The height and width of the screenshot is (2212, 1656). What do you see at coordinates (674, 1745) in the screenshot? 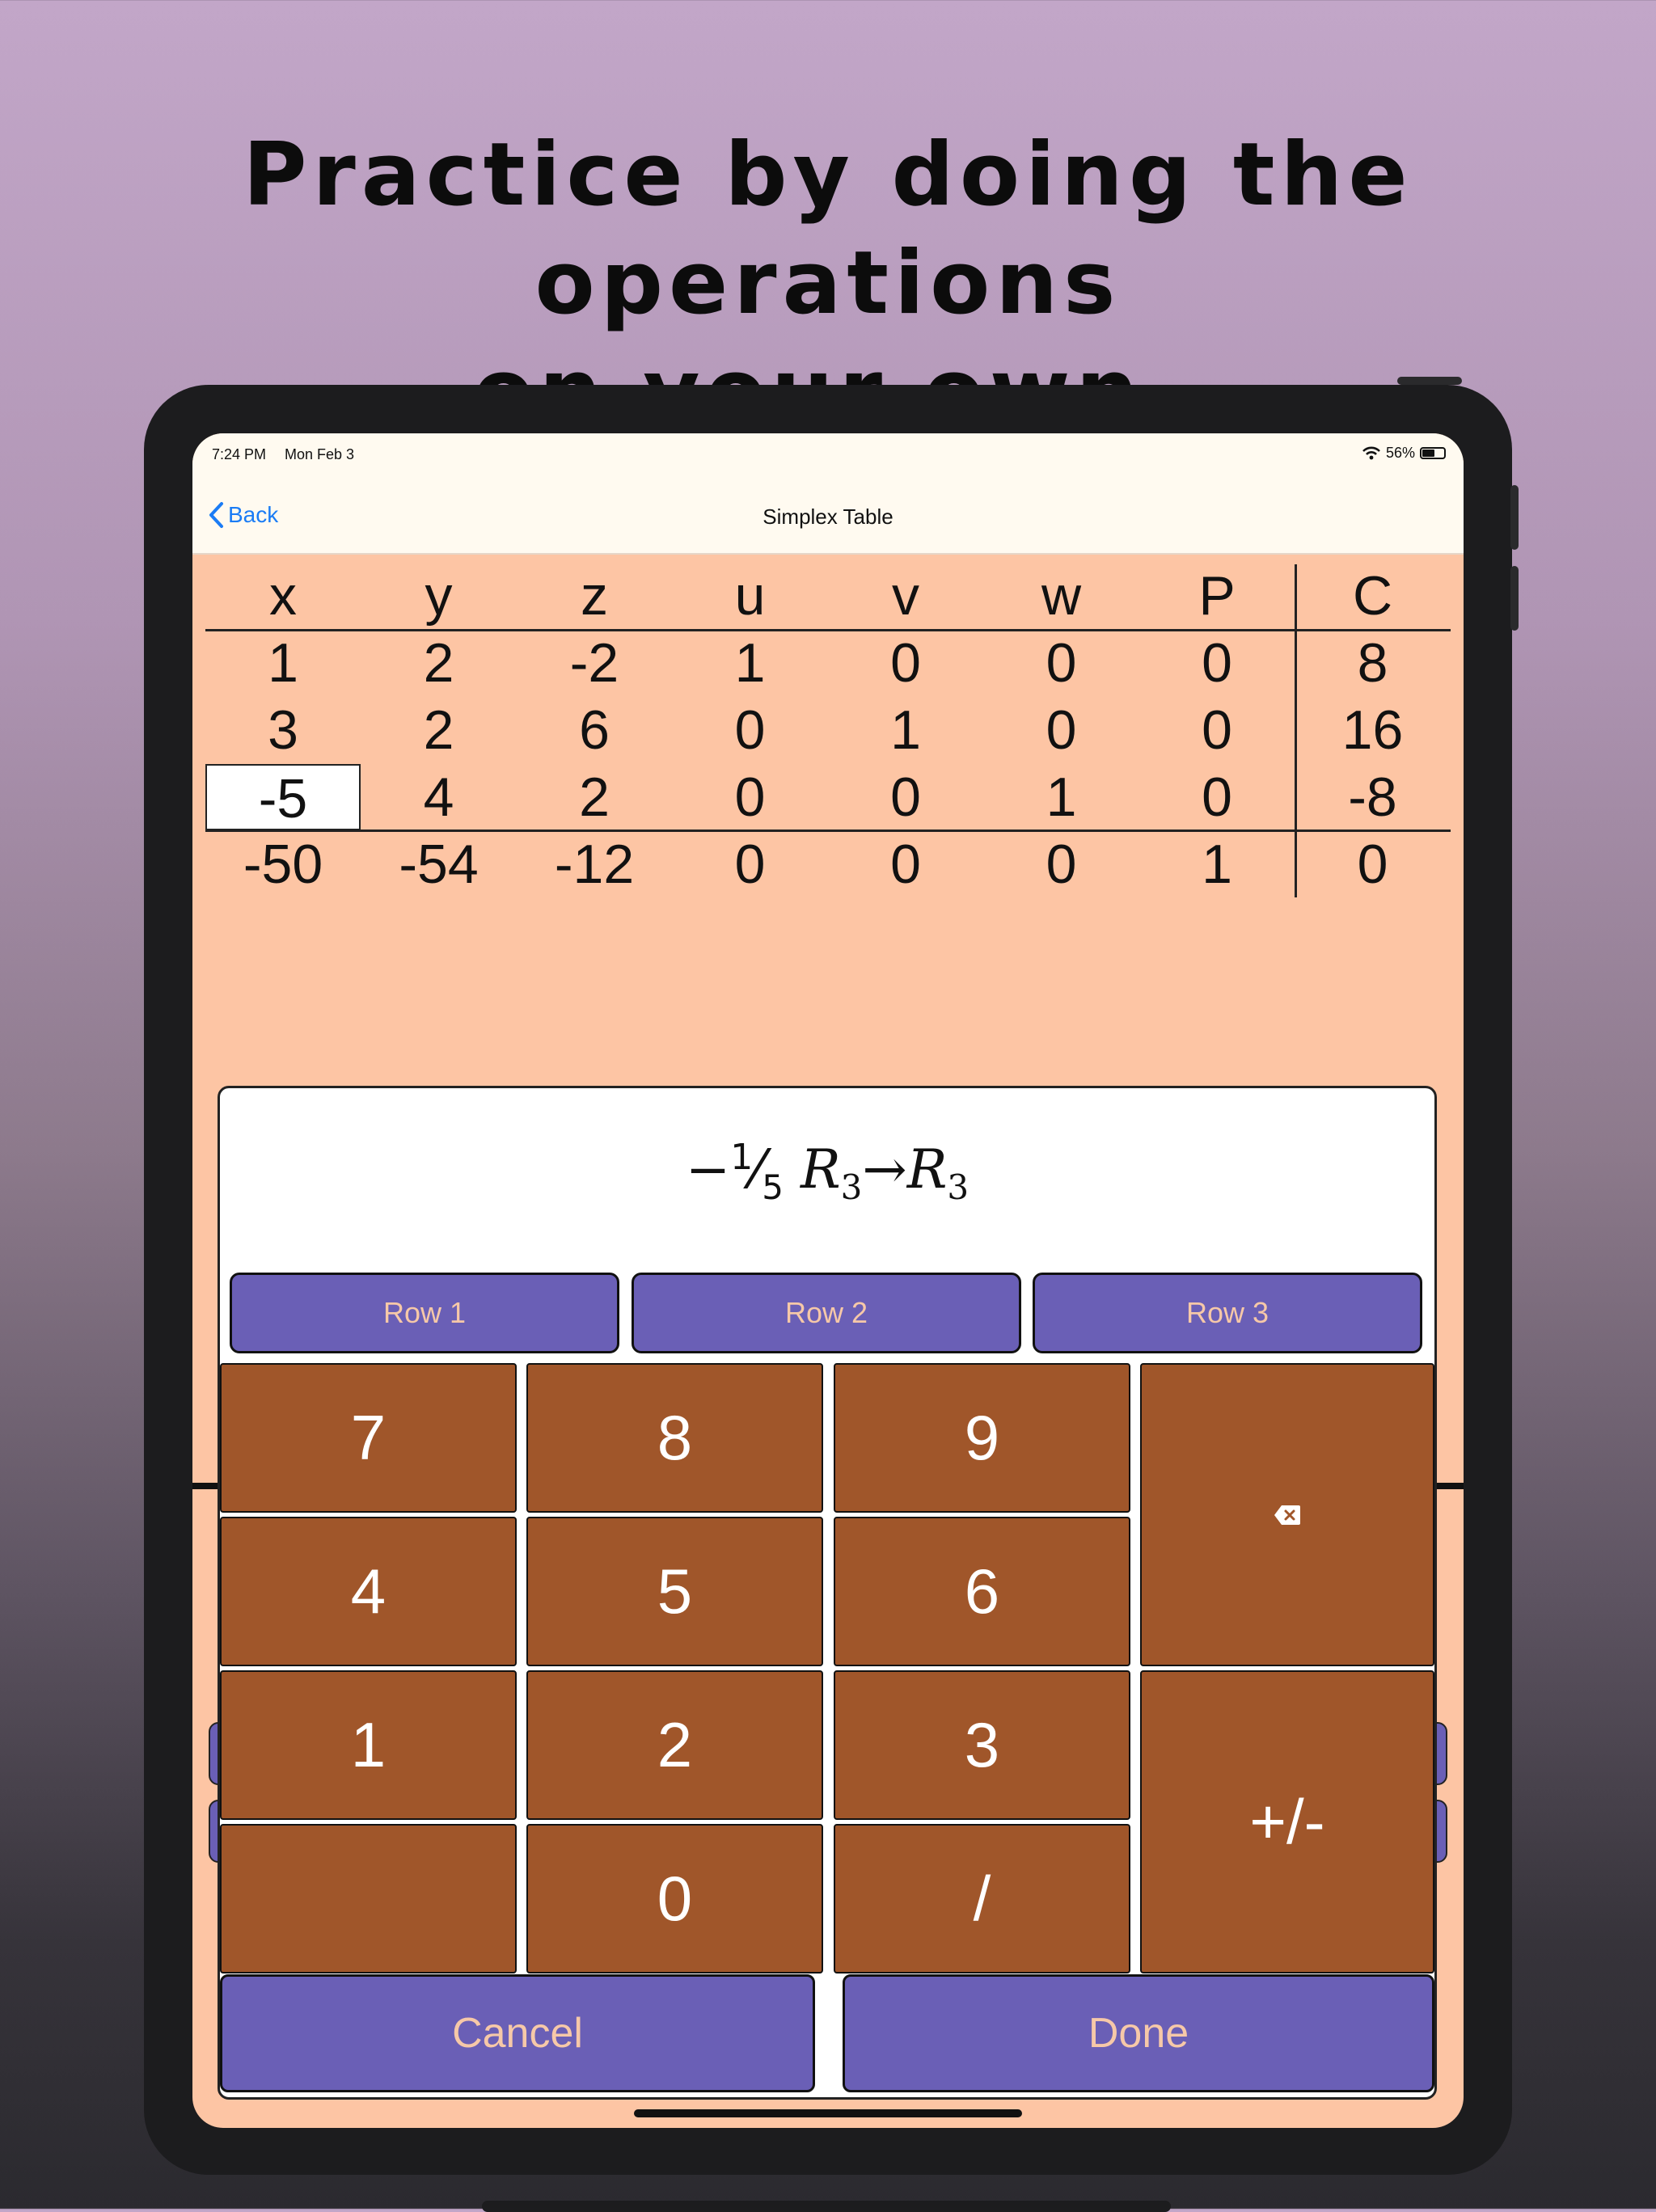
I see `key-2: 2` at bounding box center [674, 1745].